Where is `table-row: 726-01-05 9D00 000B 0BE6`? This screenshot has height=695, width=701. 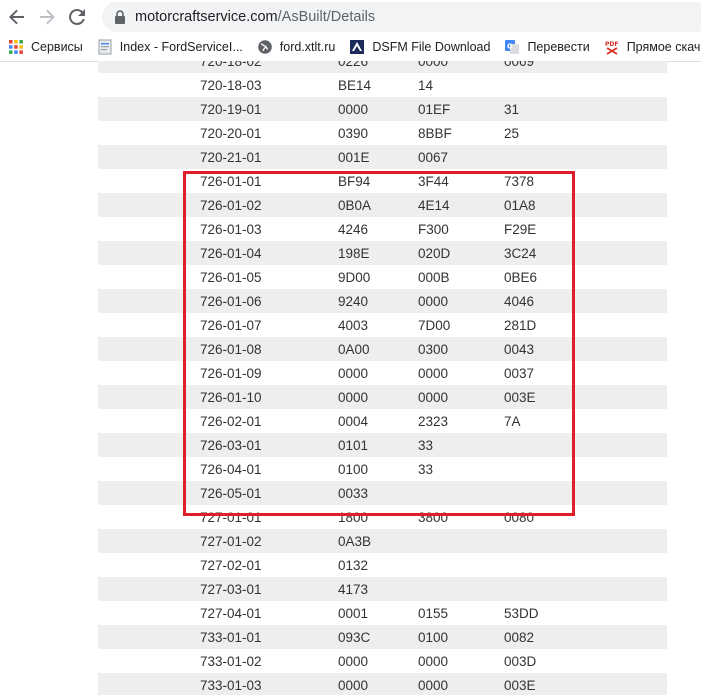
table-row: 726-01-05 9D00 000B 0BE6 is located at coordinates (382, 277).